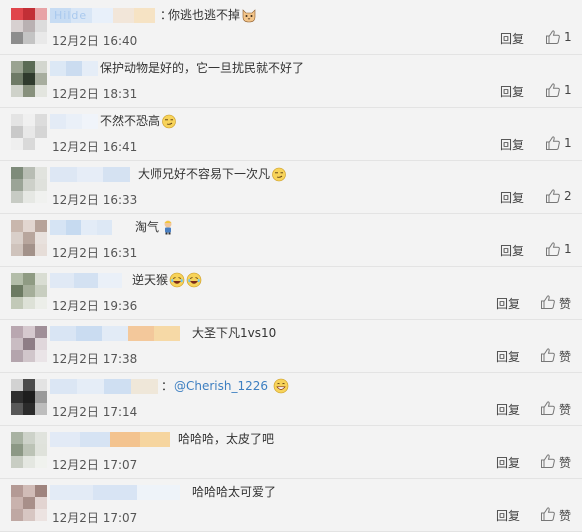 This screenshot has height=532, width=582. I want to click on comment-text: 保护动物是好的，它一旦扰民就不好了, so click(202, 68).